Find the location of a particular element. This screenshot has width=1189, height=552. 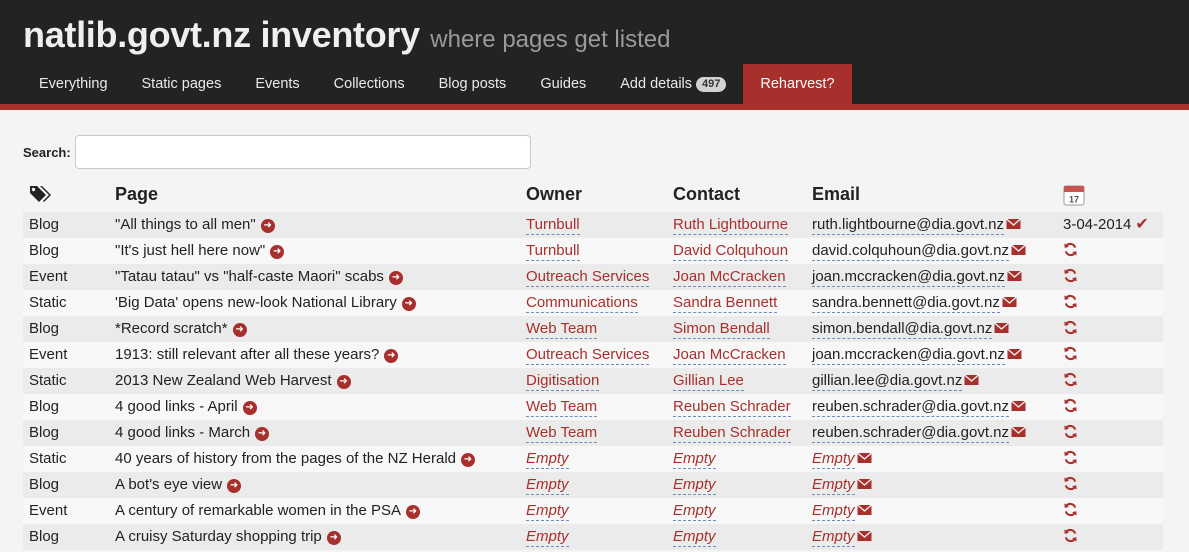

contact-field: Sandra Bennett is located at coordinates (725, 303).